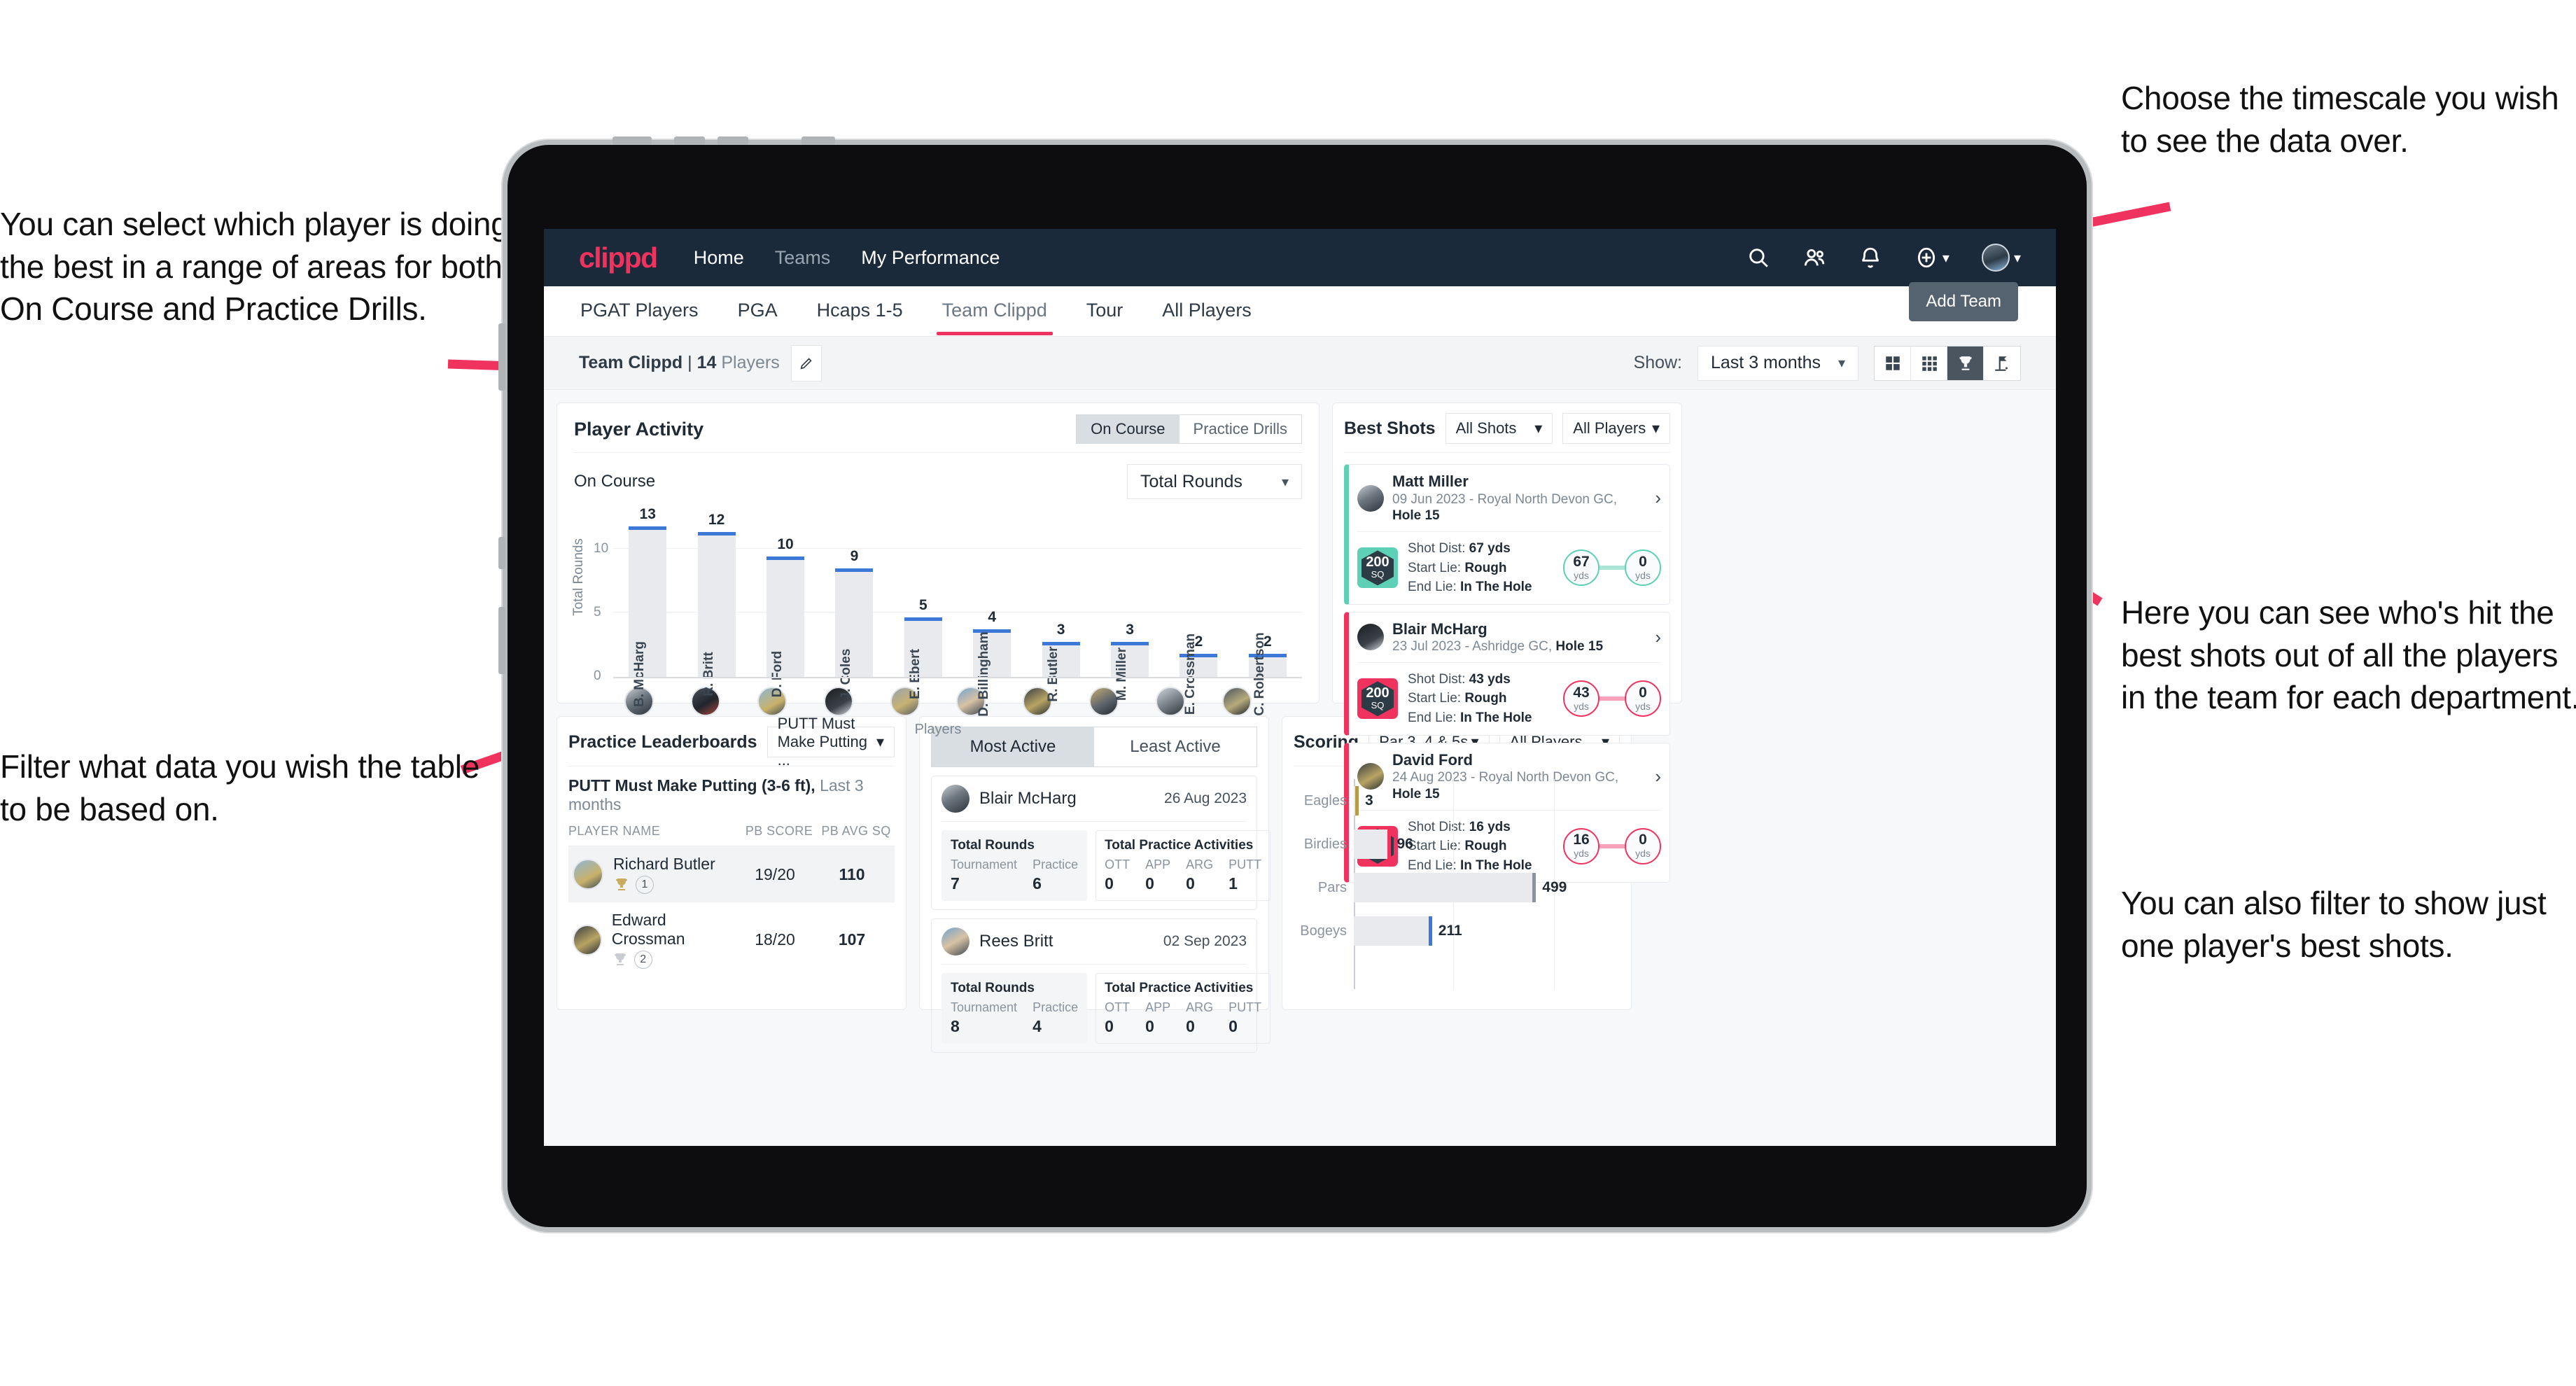 The height and width of the screenshot is (1386, 2576). What do you see at coordinates (984, 1018) in the screenshot?
I see `stat-block: Tournament 8` at bounding box center [984, 1018].